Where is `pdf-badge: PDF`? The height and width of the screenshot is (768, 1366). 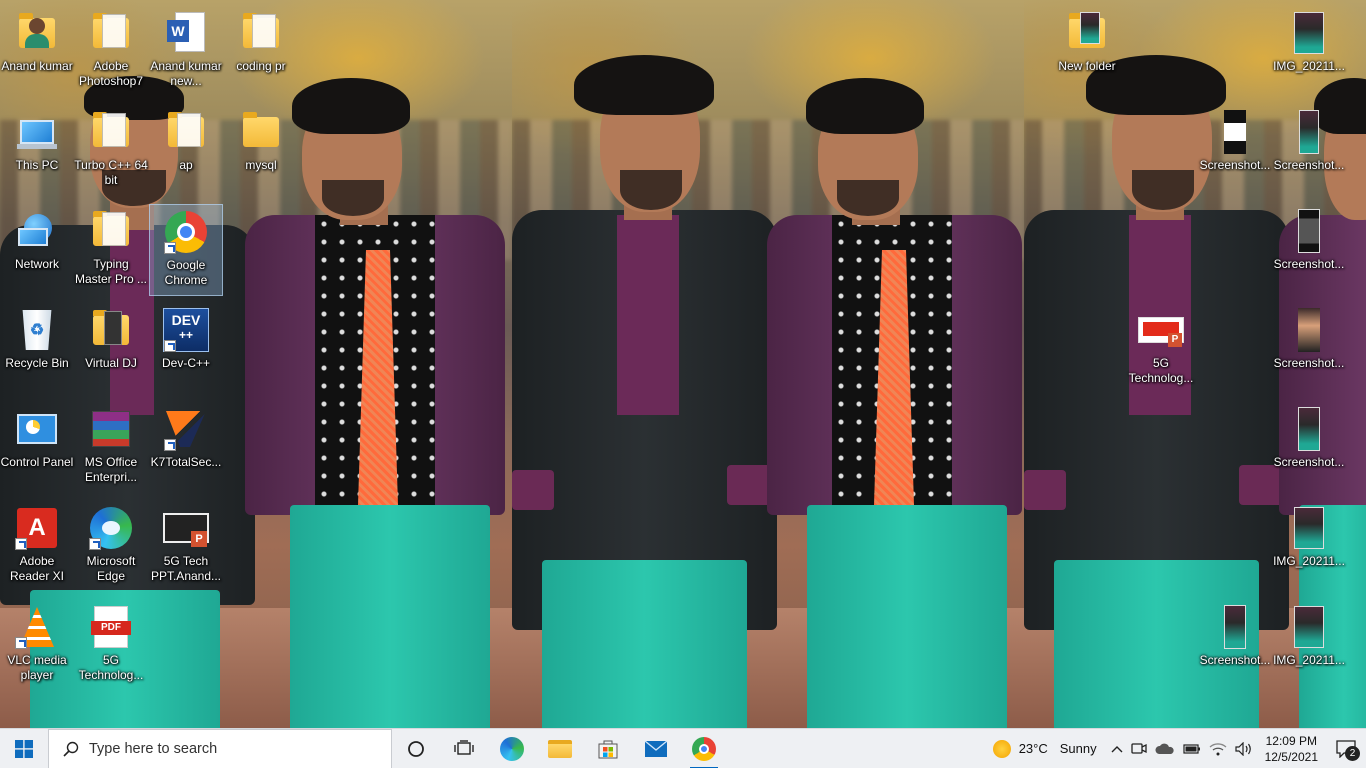
pdf-badge: PDF is located at coordinates (111, 628).